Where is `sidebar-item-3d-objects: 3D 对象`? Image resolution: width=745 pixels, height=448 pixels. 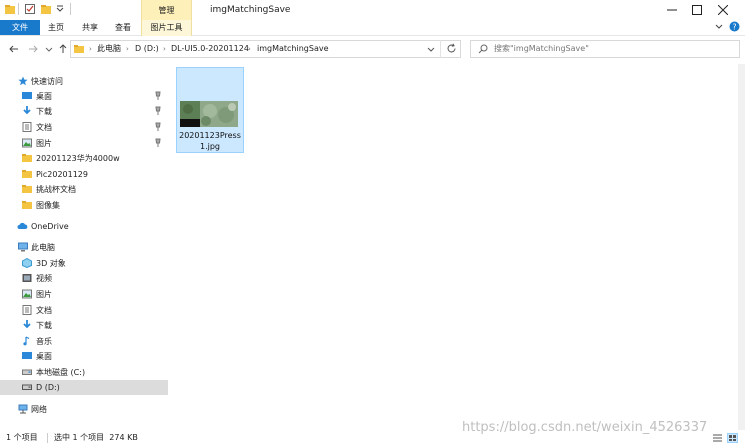 sidebar-item-3d-objects: 3D 对象 is located at coordinates (84, 263).